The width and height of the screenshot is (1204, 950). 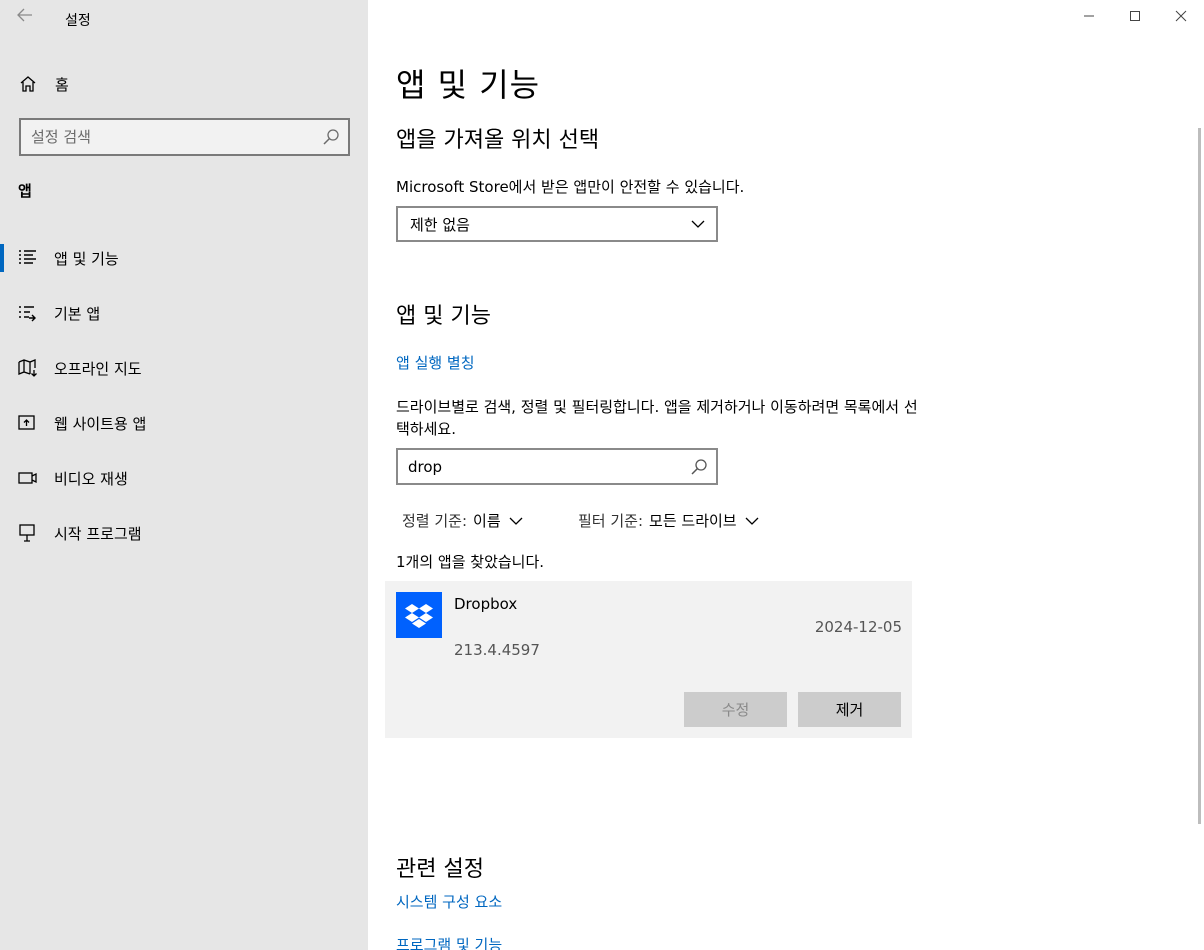 I want to click on sort-dropdown: 정렬 기준: 이름, so click(x=462, y=520).